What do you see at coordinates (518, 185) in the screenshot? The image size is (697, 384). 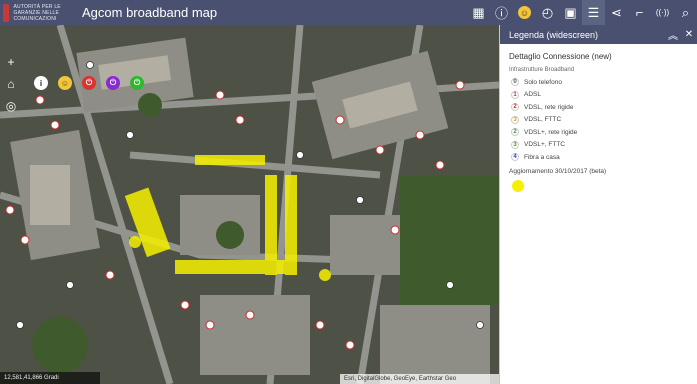 I see `highlight-marker-icon` at bounding box center [518, 185].